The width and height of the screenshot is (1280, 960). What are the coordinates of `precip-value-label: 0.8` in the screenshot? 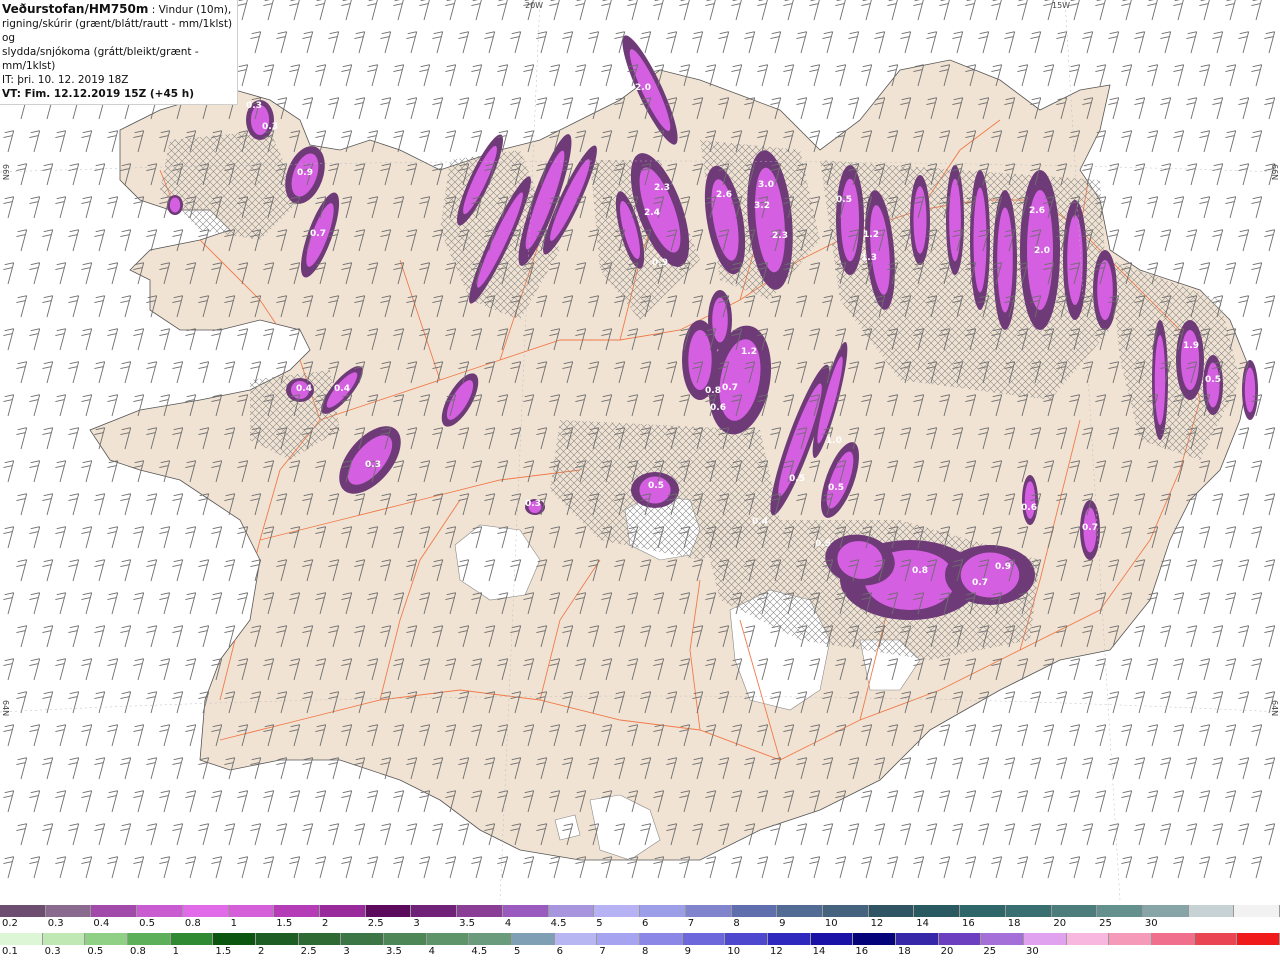 It's located at (713, 391).